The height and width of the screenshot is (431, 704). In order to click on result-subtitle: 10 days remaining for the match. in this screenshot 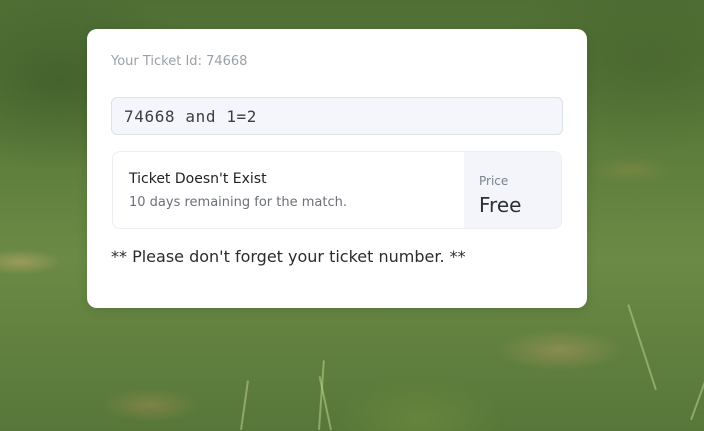, I will do `click(238, 202)`.